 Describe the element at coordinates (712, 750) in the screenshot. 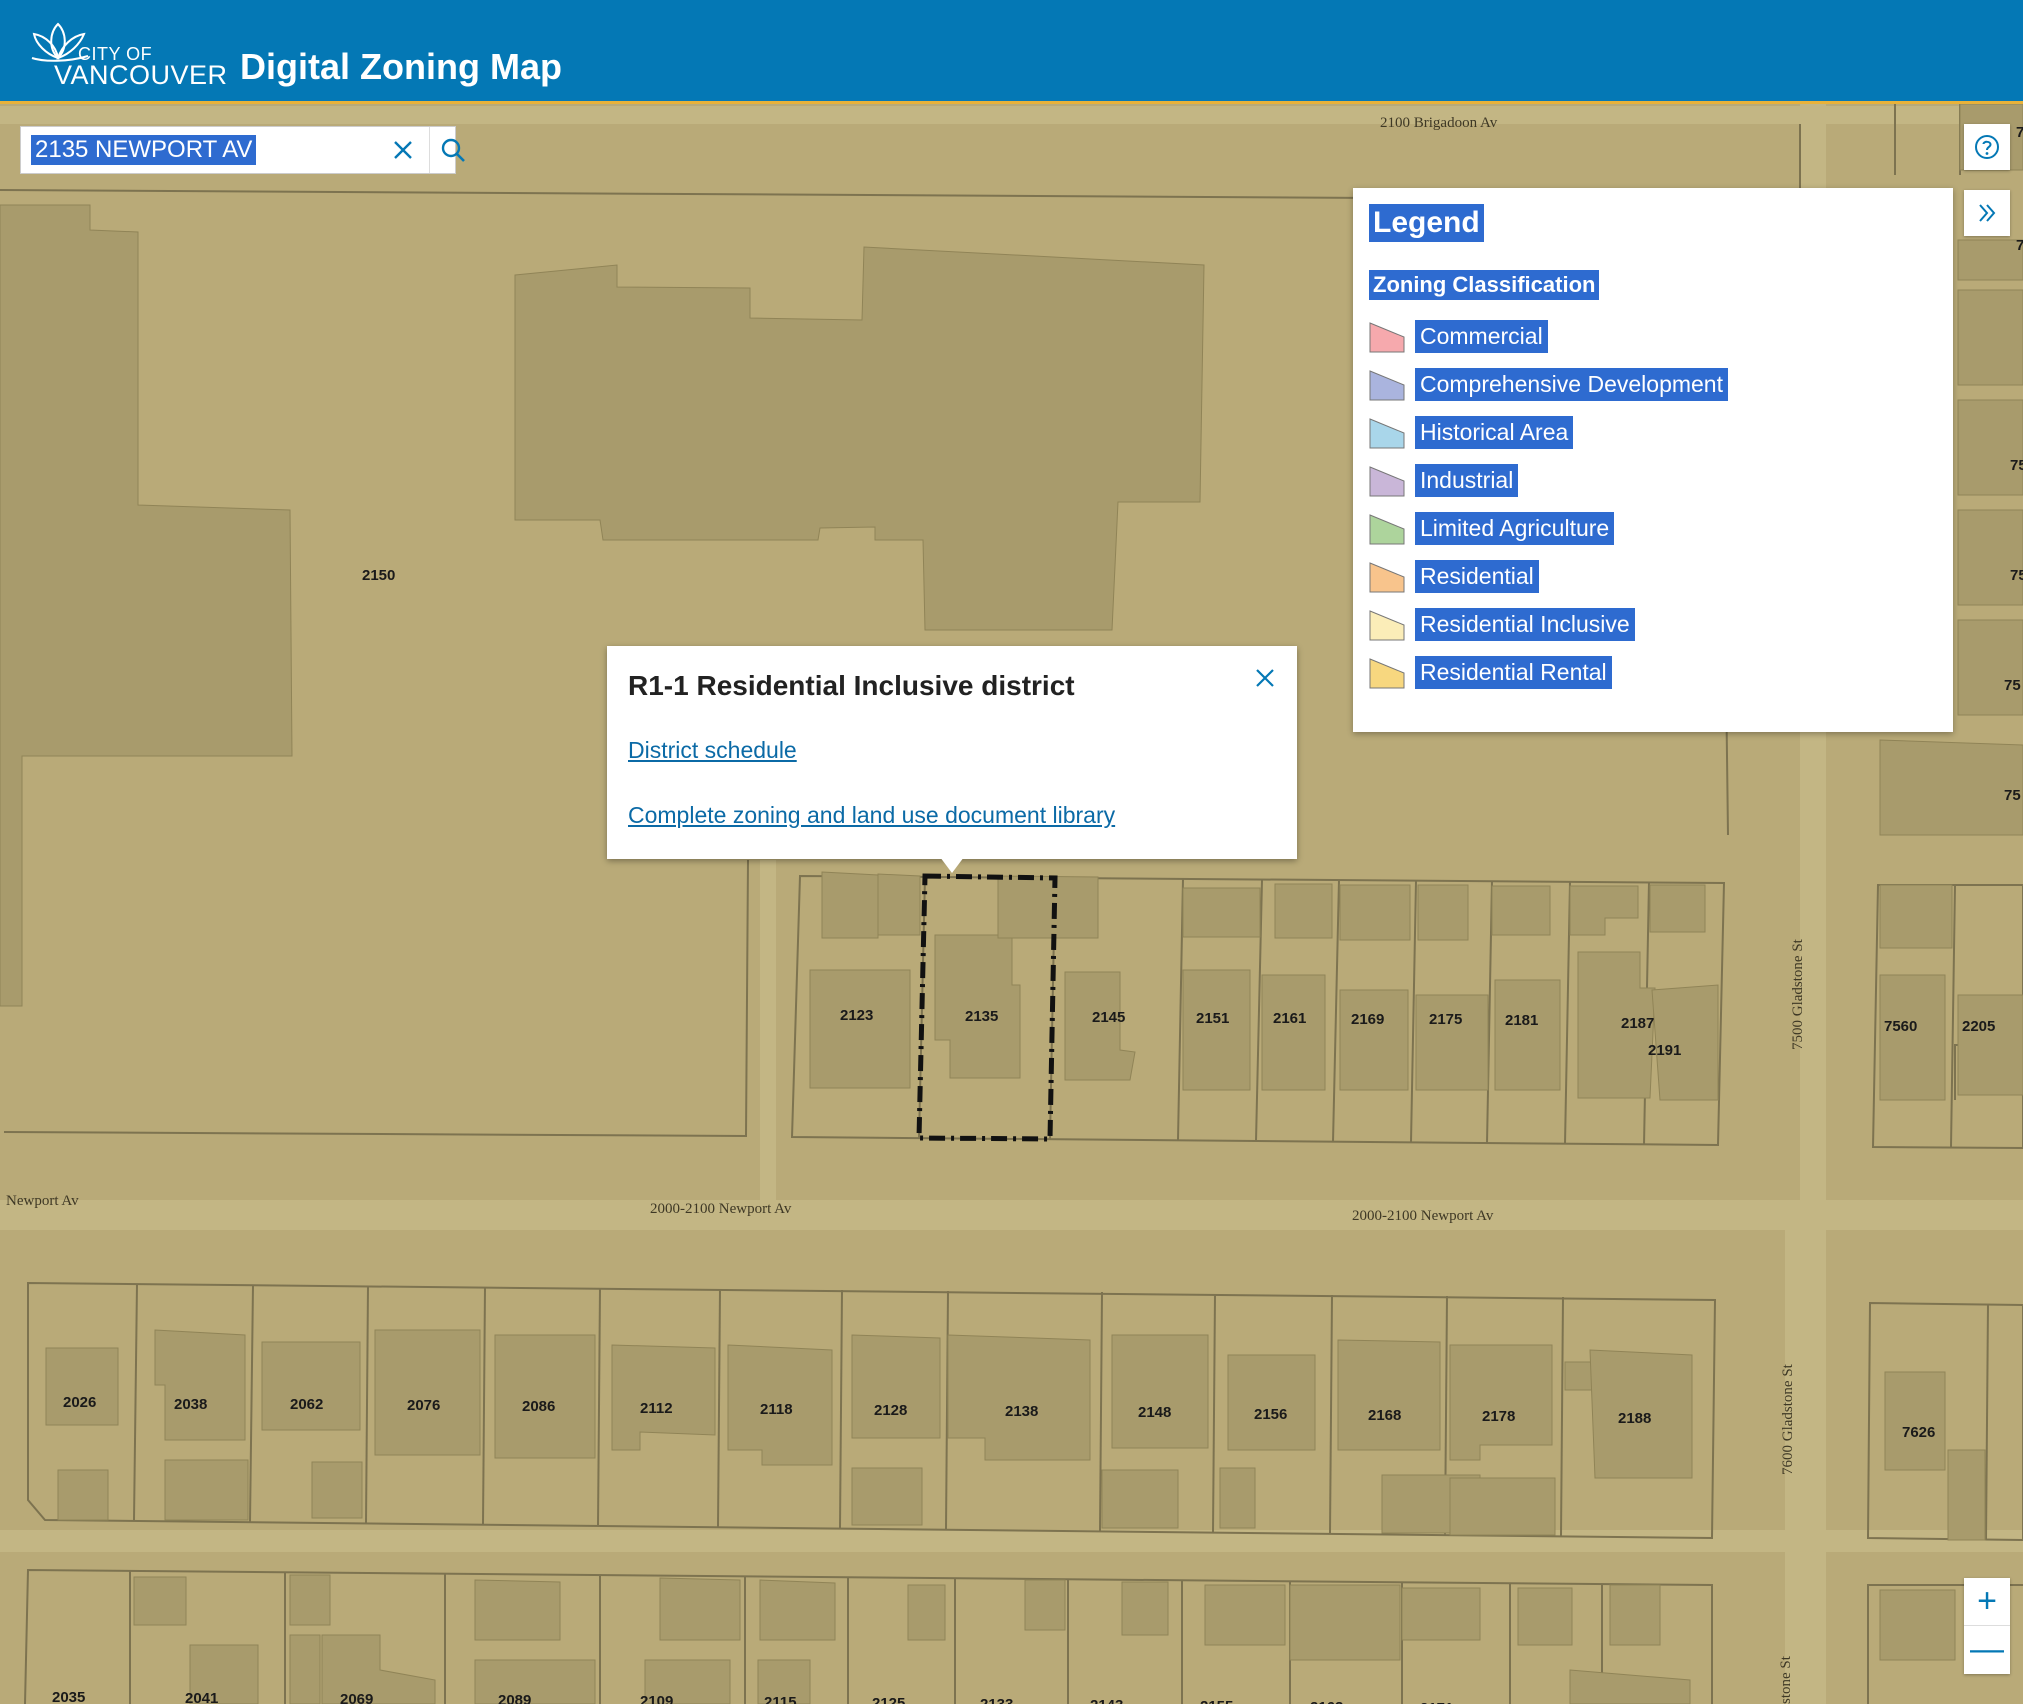

I see `district-schedule-link: District schedule` at that location.